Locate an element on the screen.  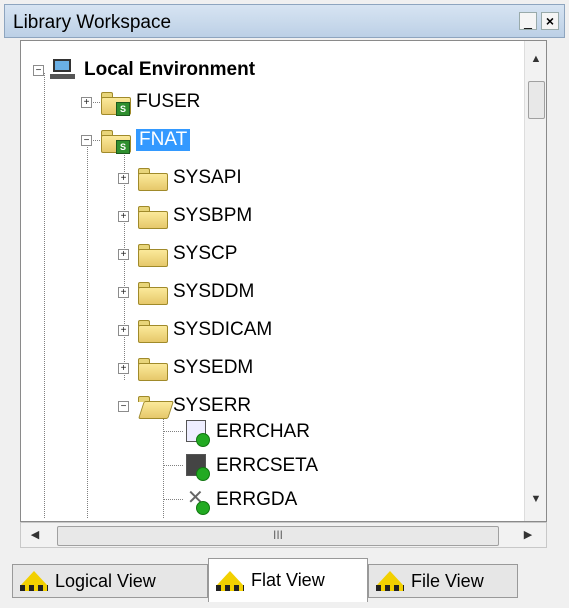
tree-node-label: ERRCSETA is located at coordinates (267, 465).